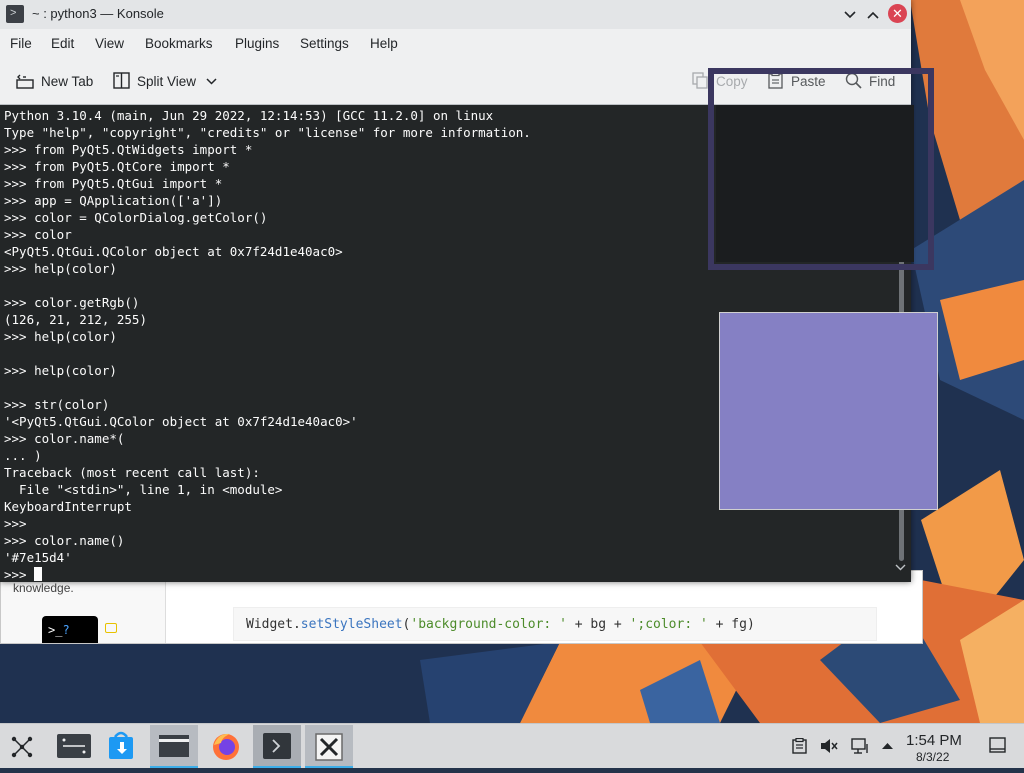 The image size is (1024, 773). What do you see at coordinates (132, 472) in the screenshot?
I see `terminal-line: Traceback (most recent call last):` at bounding box center [132, 472].